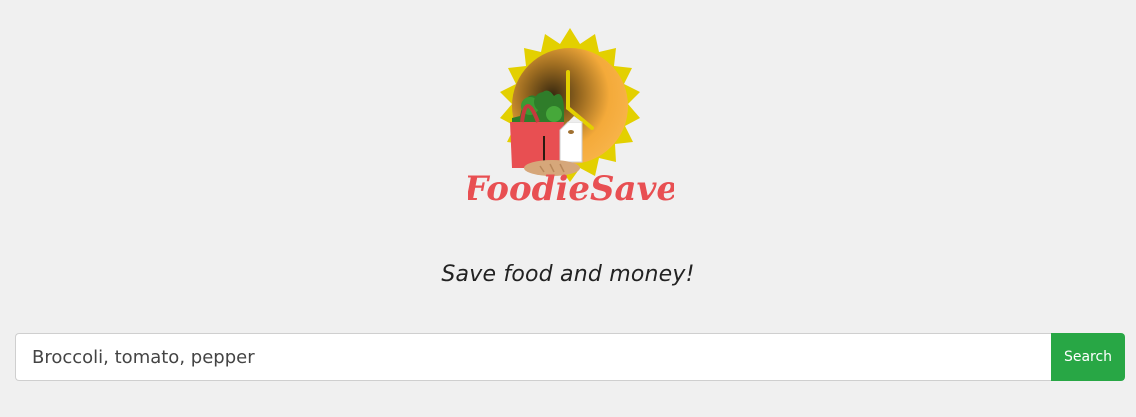 Image resolution: width=1136 pixels, height=417 pixels. What do you see at coordinates (1088, 357) in the screenshot?
I see `search-button: Search` at bounding box center [1088, 357].